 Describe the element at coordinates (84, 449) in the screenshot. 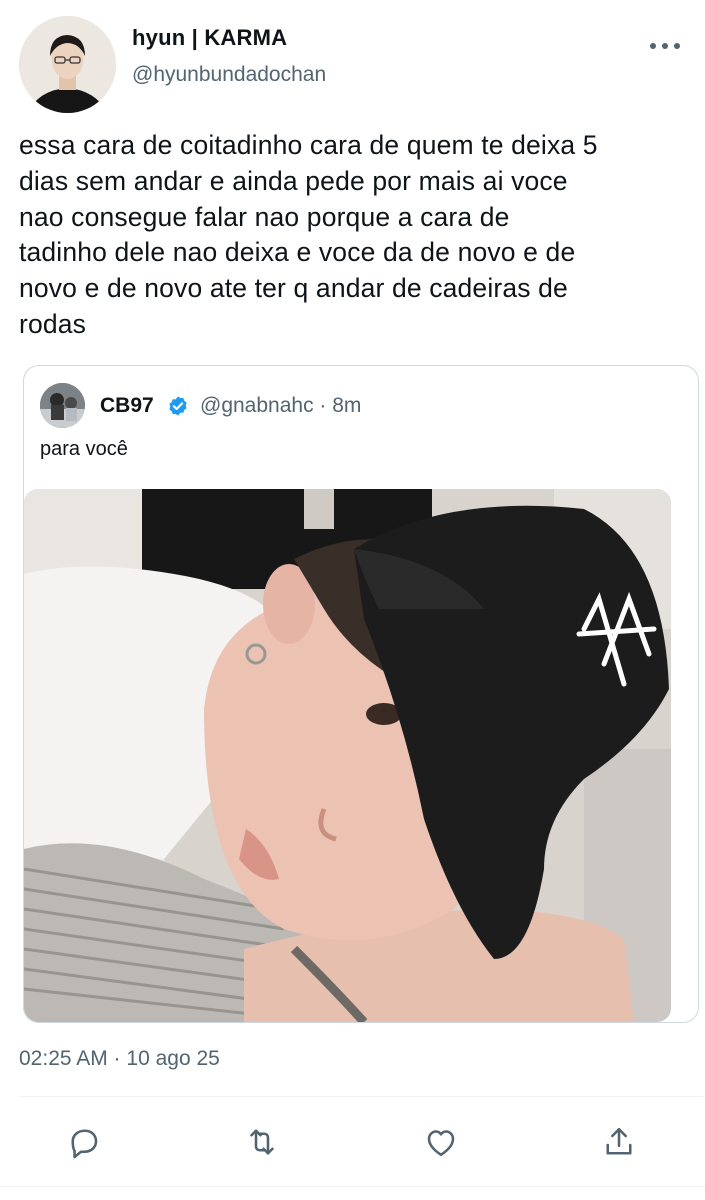

I see `quoted-text: para você` at that location.